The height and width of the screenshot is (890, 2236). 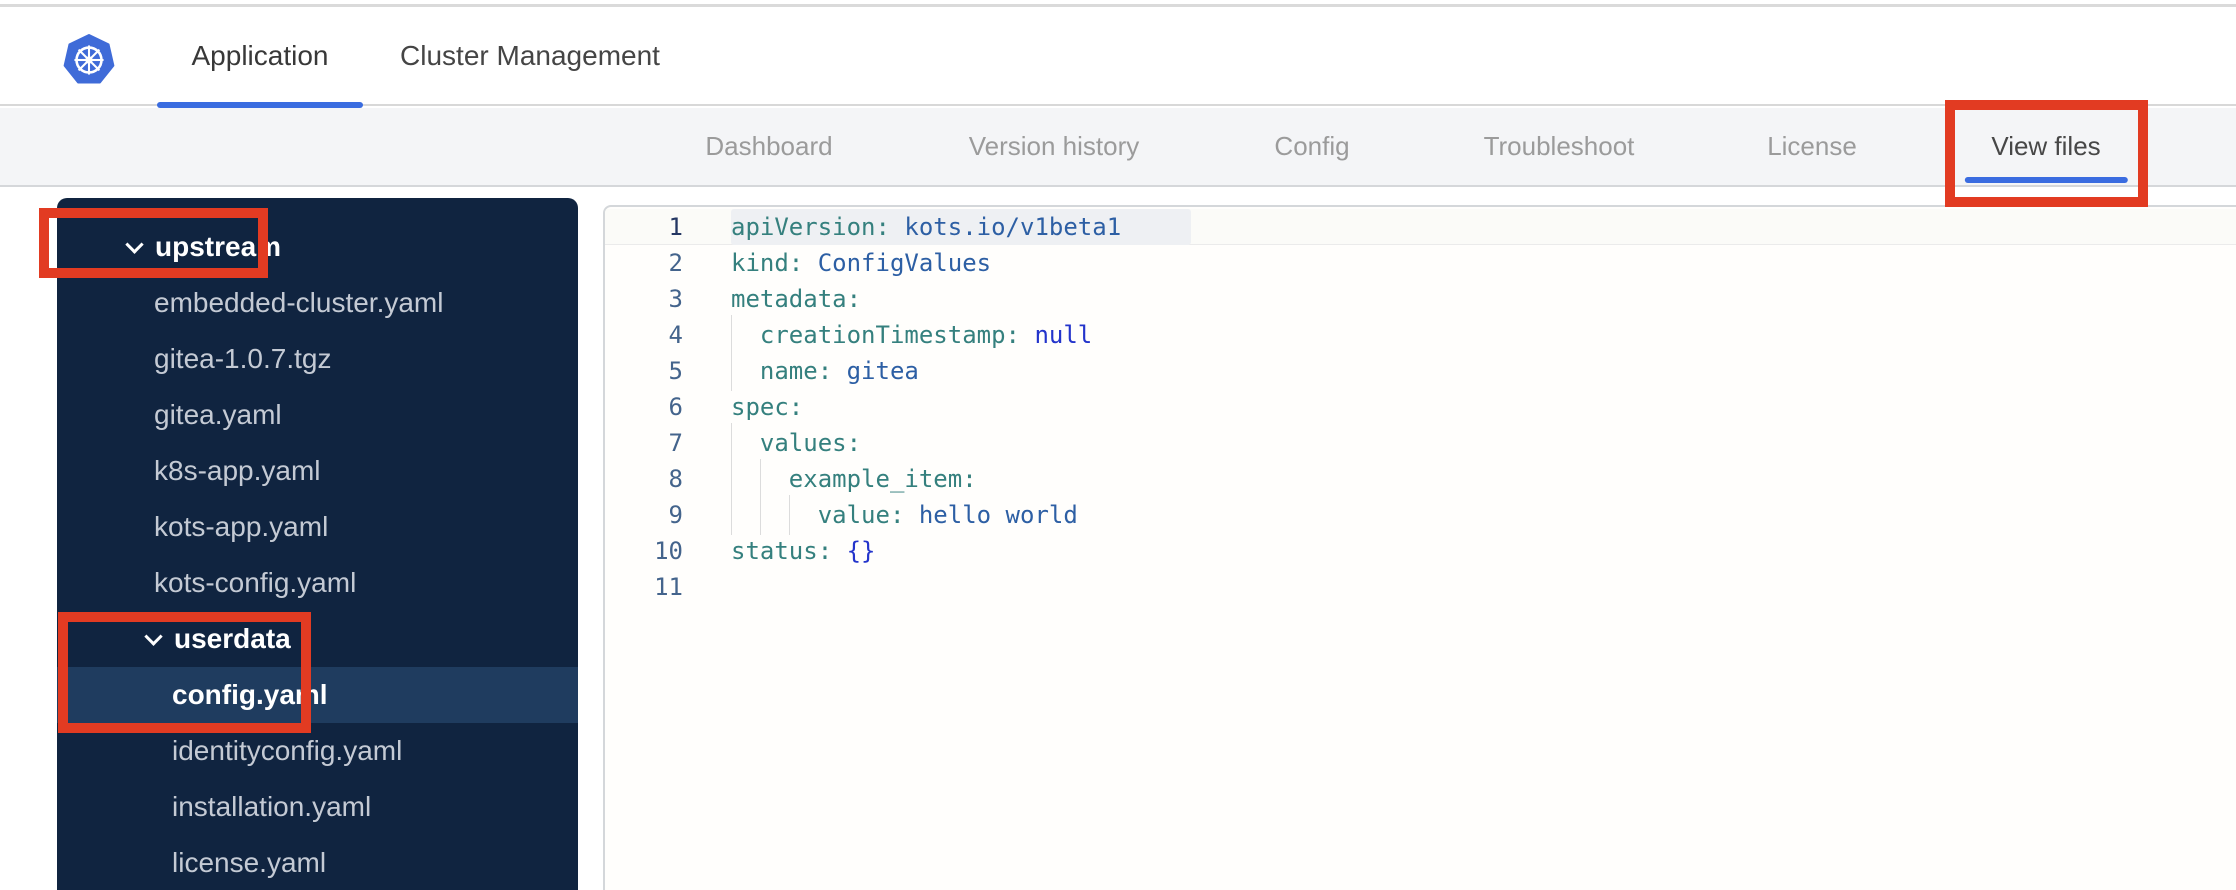 What do you see at coordinates (825, 371) in the screenshot?
I see `code-text: name: gitea` at bounding box center [825, 371].